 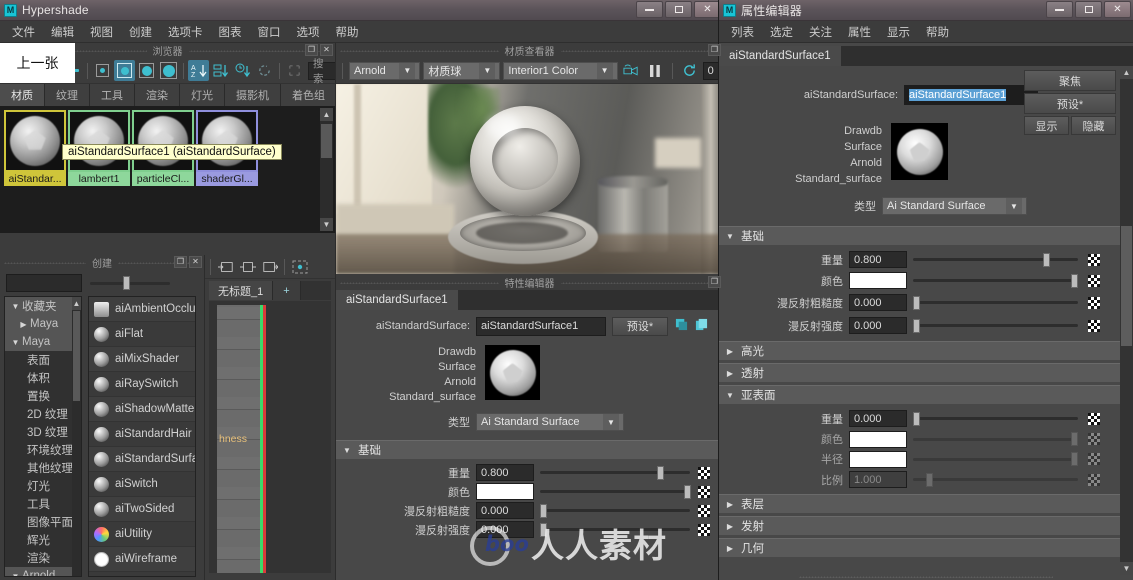 I want to click on close-button: ✕, so click(x=1117, y=9).